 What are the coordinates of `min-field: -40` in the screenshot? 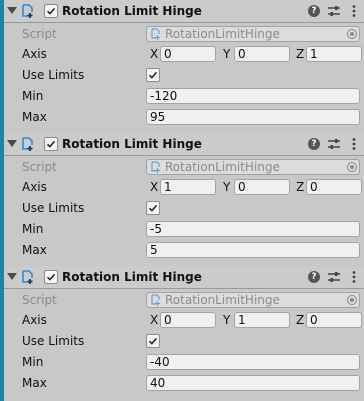 It's located at (253, 362).